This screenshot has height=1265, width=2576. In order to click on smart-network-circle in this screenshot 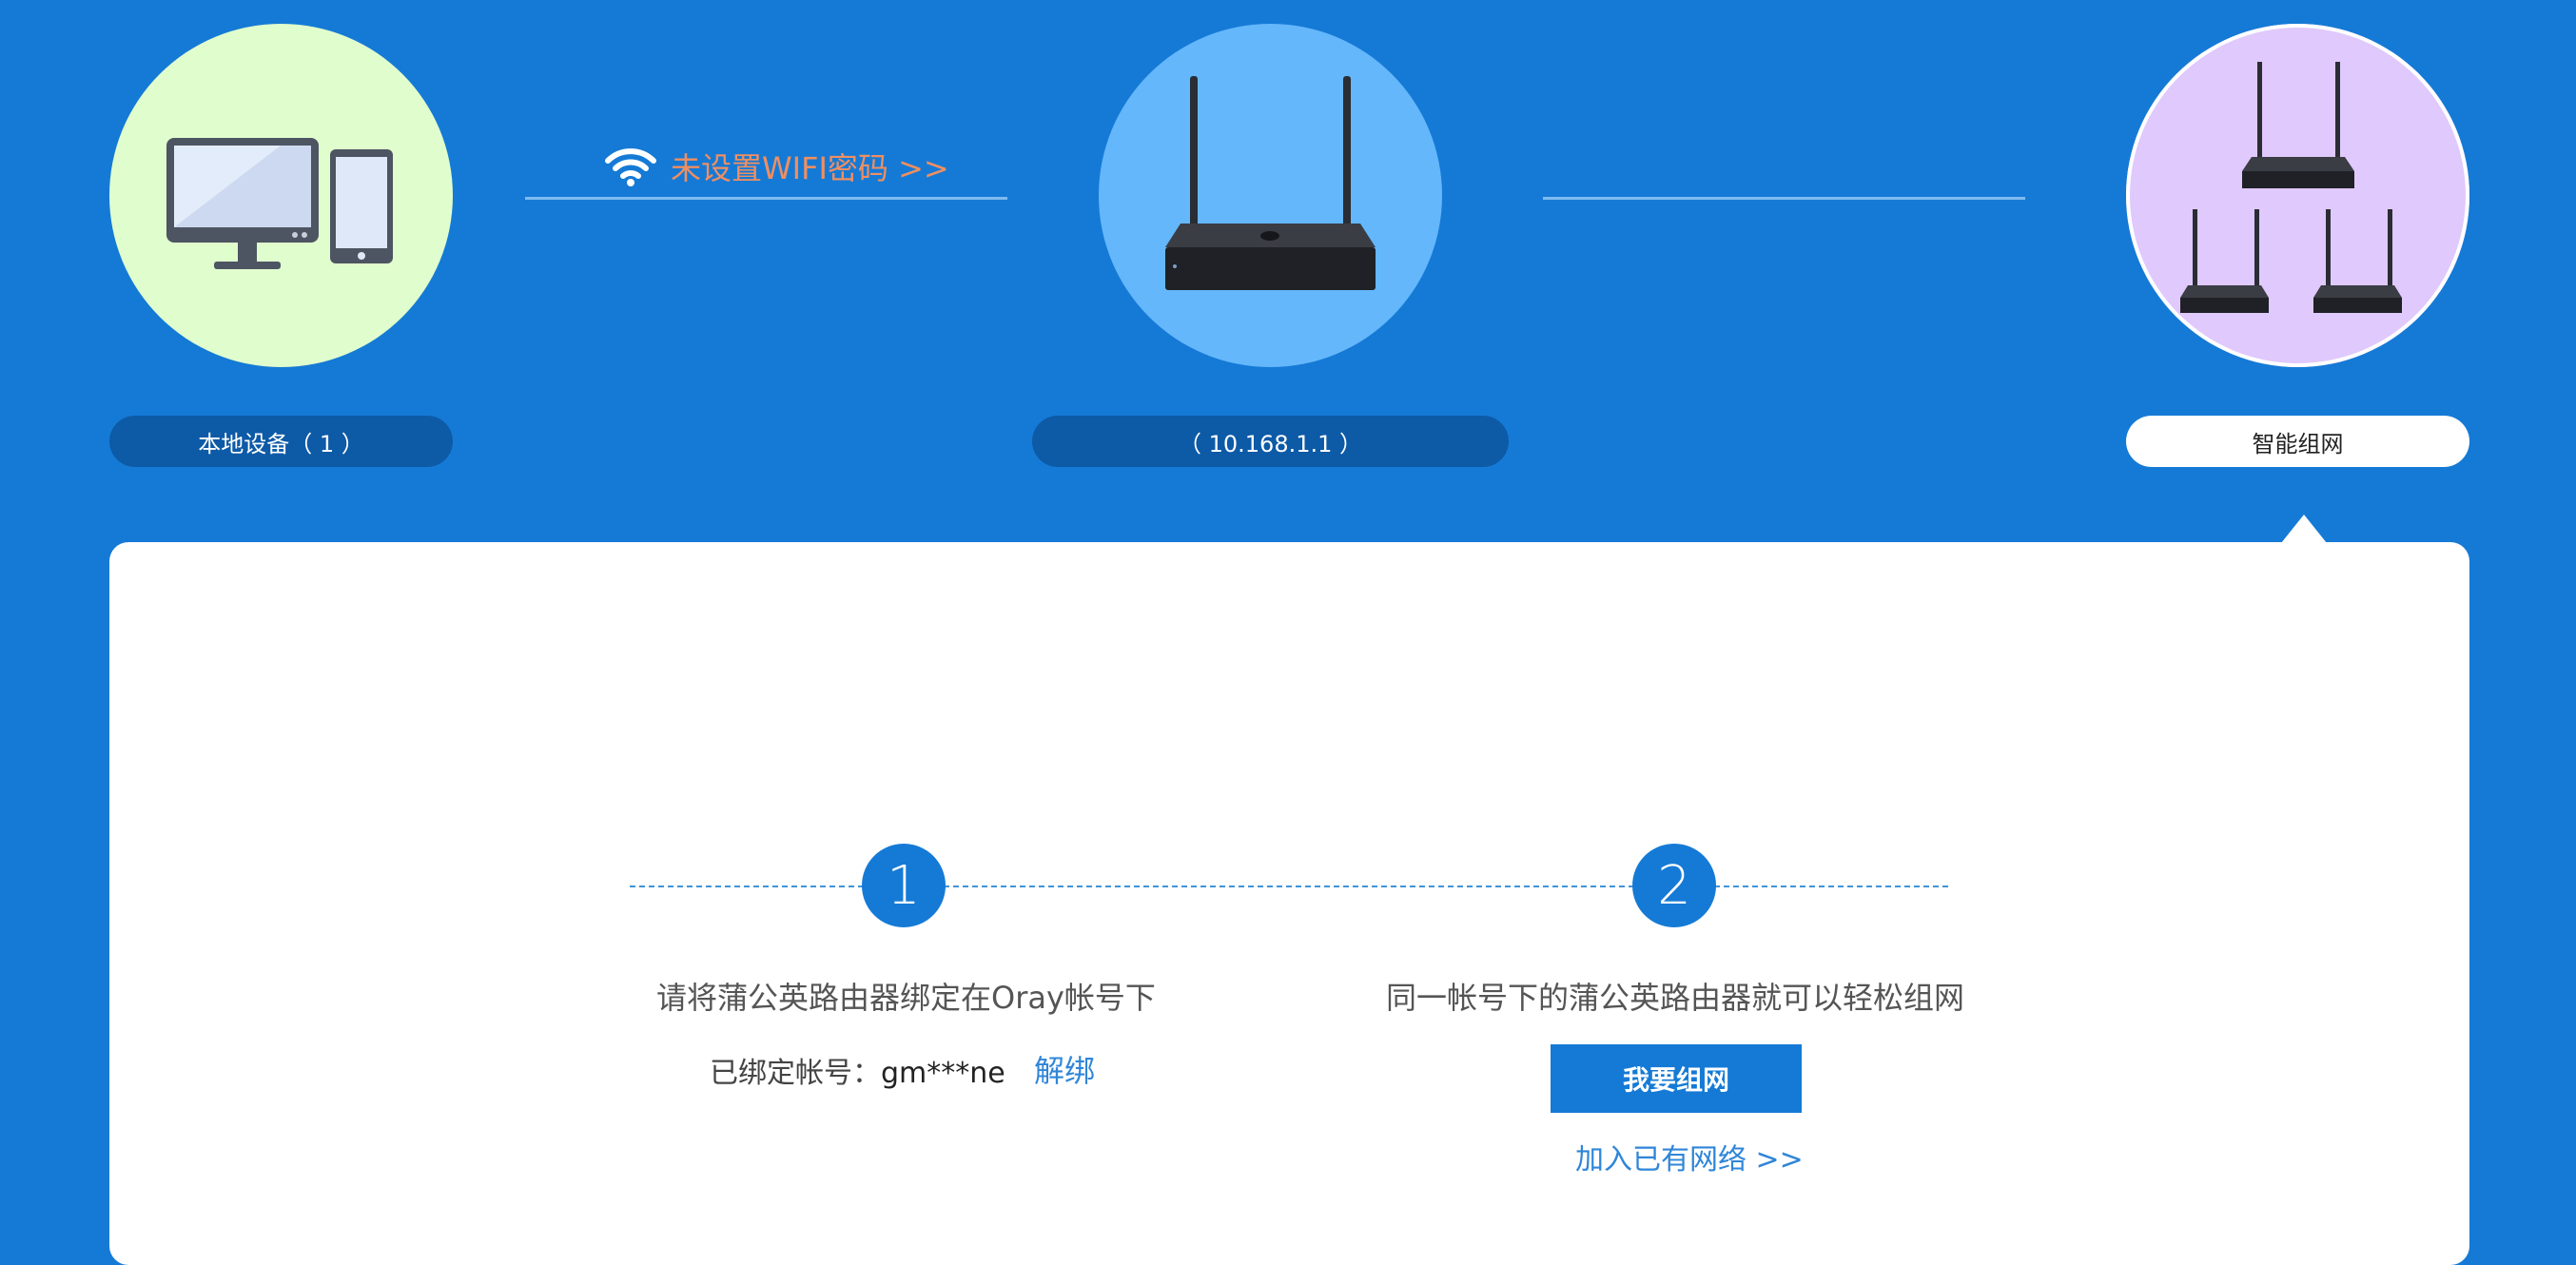, I will do `click(2298, 195)`.